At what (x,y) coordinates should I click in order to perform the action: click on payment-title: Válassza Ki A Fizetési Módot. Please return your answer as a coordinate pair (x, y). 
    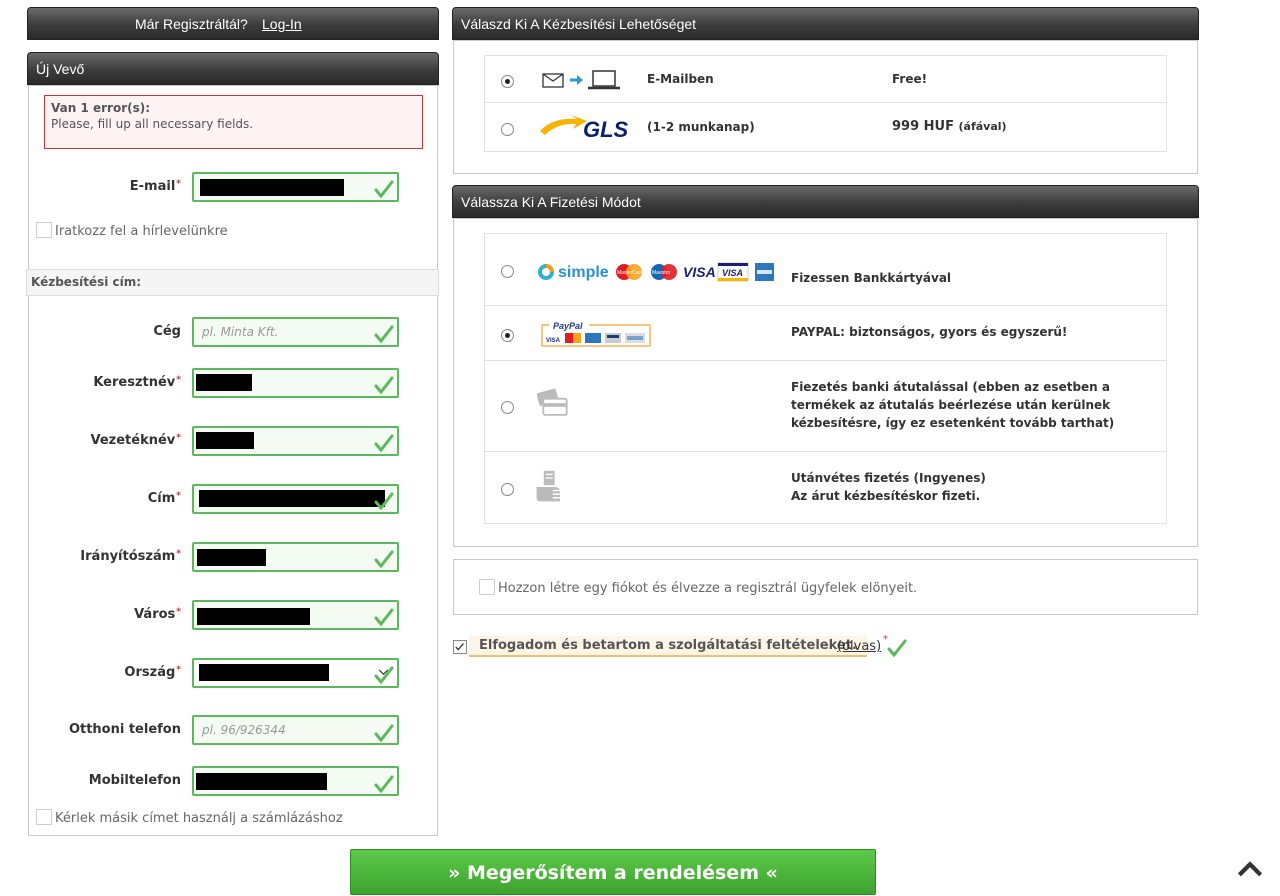
    Looking at the image, I should click on (551, 202).